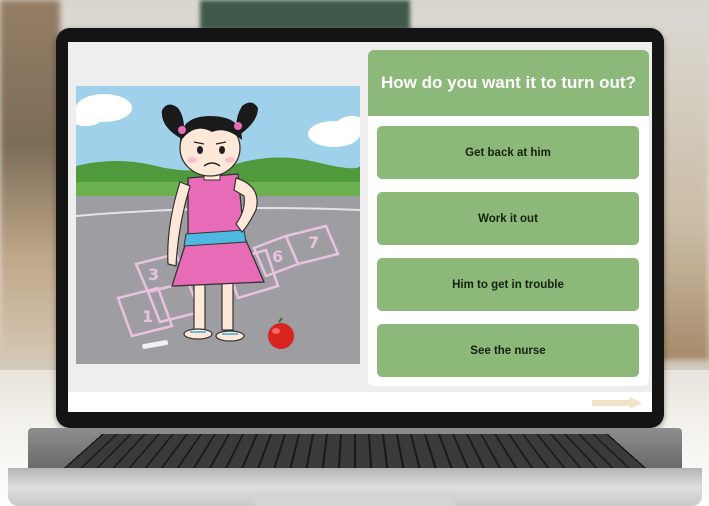 This screenshot has height=506, width=709. I want to click on player-bottom-bar, so click(360, 402).